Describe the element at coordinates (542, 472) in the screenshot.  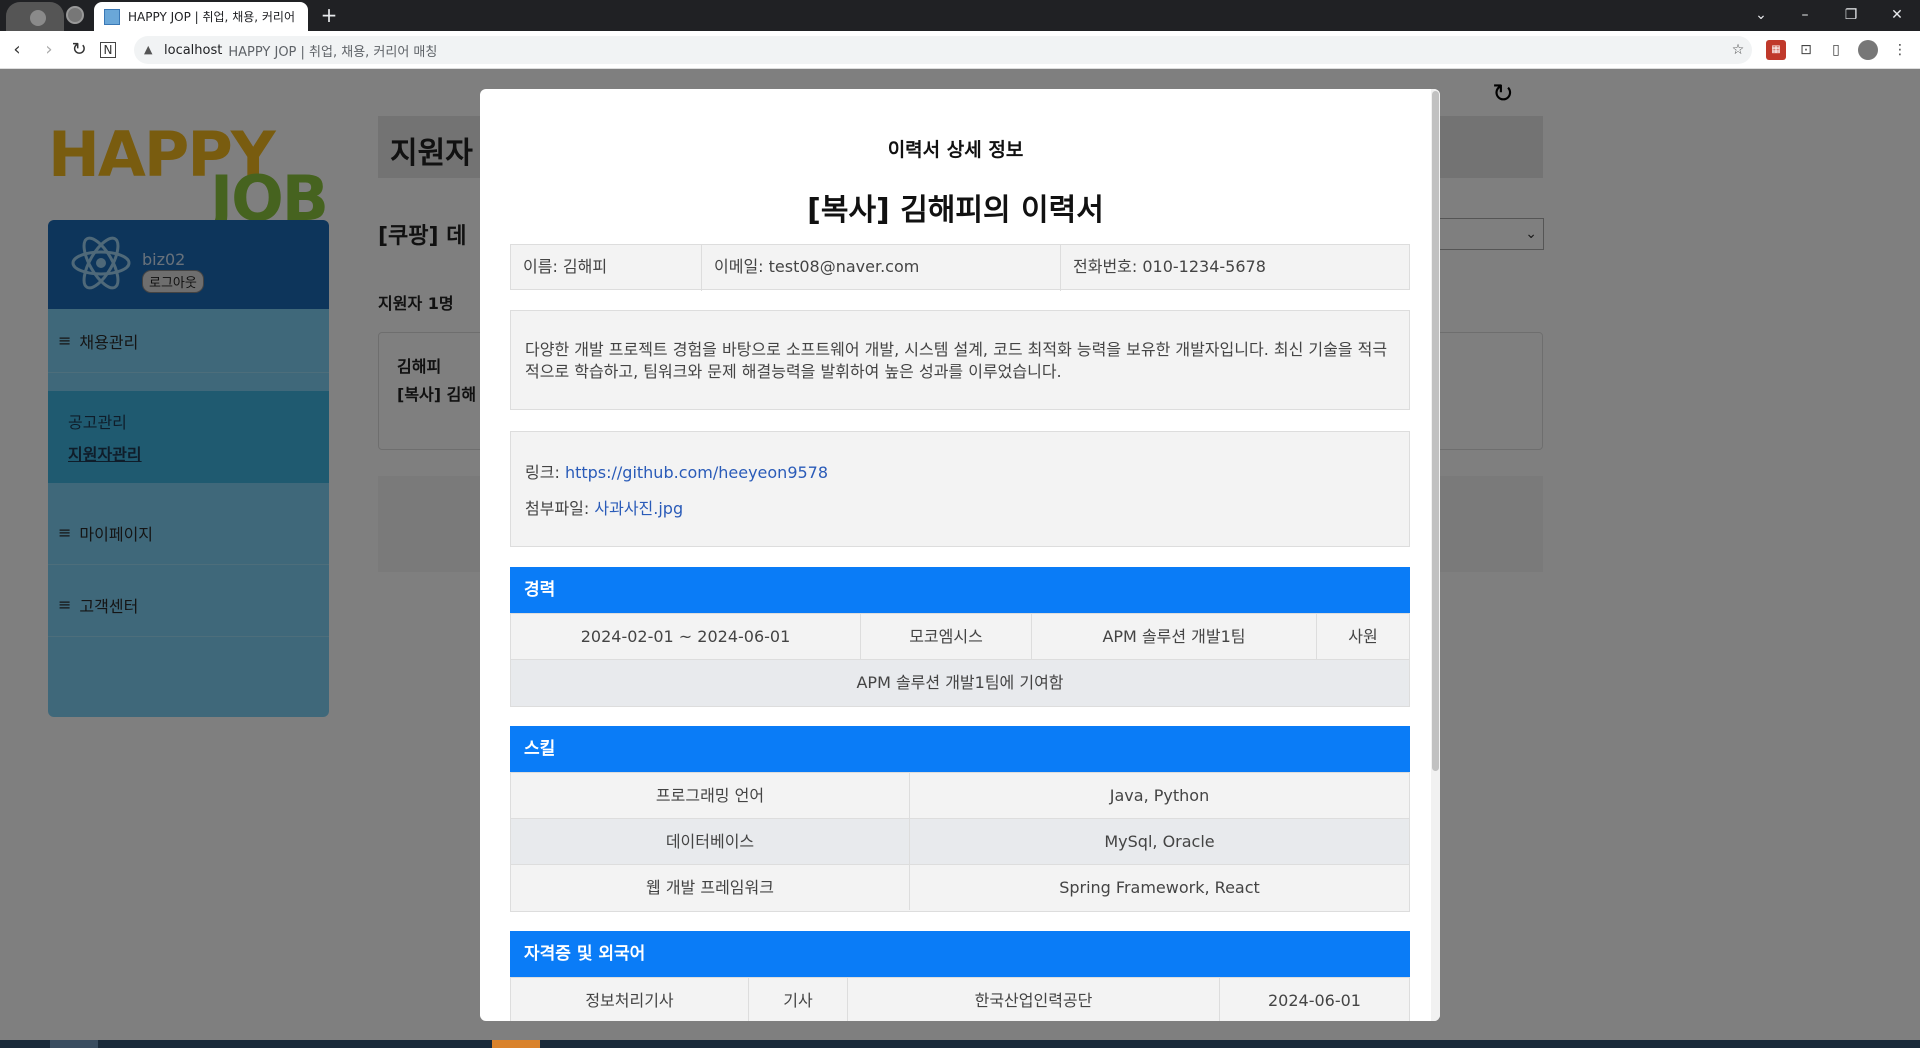
I see `link-label: 링크:` at that location.